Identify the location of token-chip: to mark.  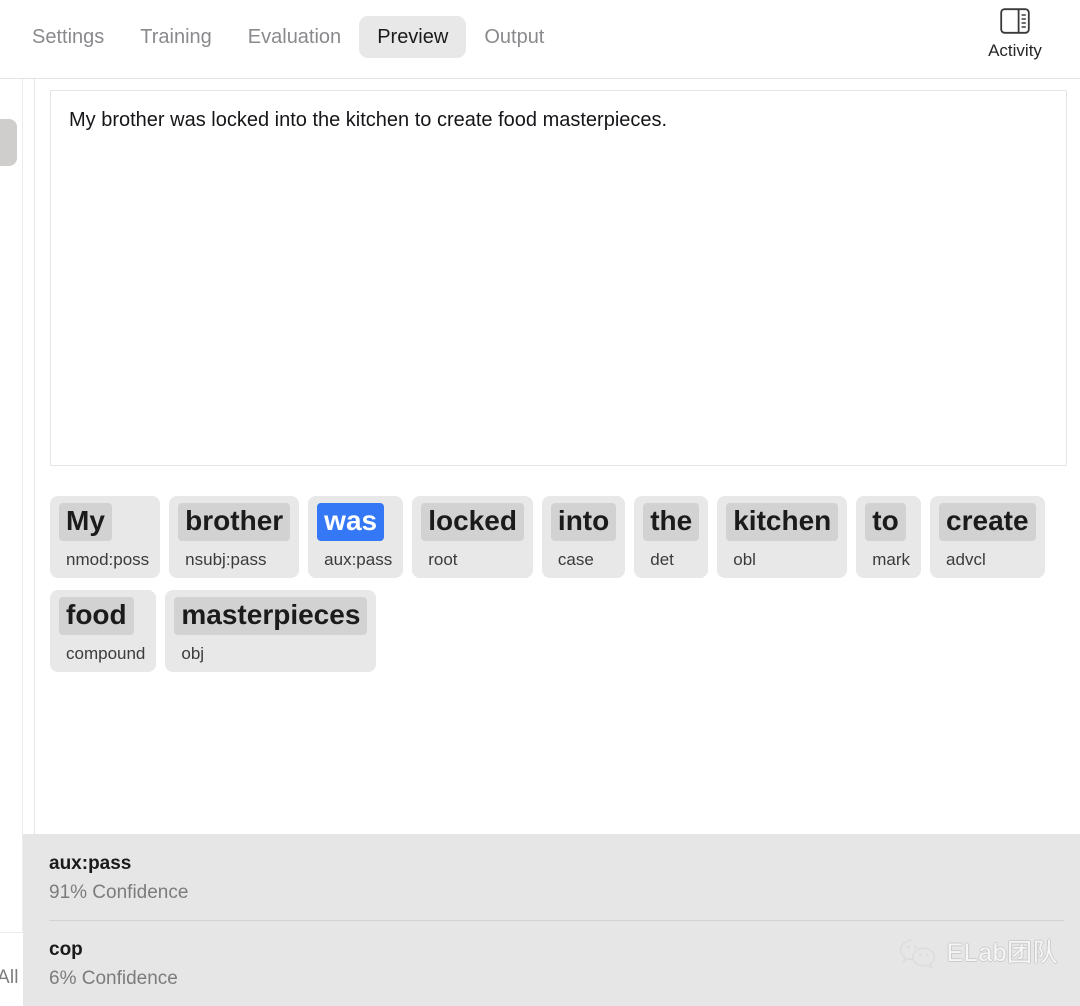
(889, 537).